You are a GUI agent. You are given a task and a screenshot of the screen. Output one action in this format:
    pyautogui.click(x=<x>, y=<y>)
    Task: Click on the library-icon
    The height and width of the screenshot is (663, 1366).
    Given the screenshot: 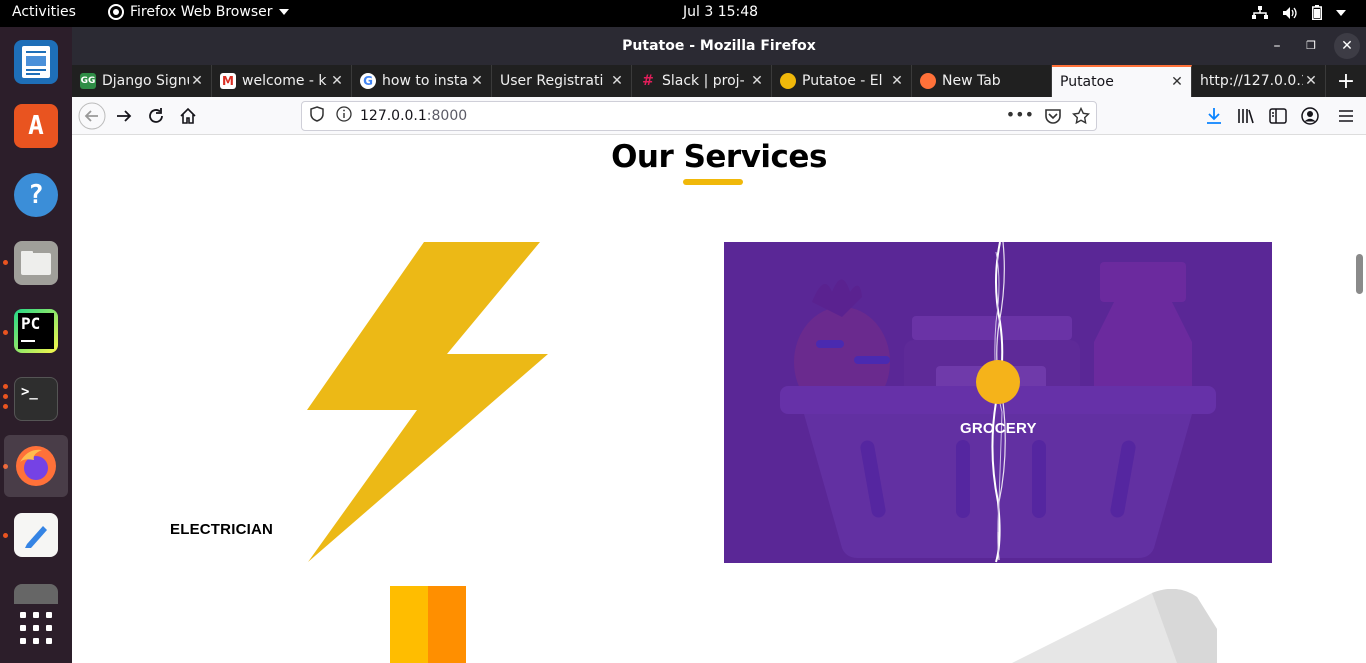 What is the action you would take?
    pyautogui.click(x=1246, y=116)
    